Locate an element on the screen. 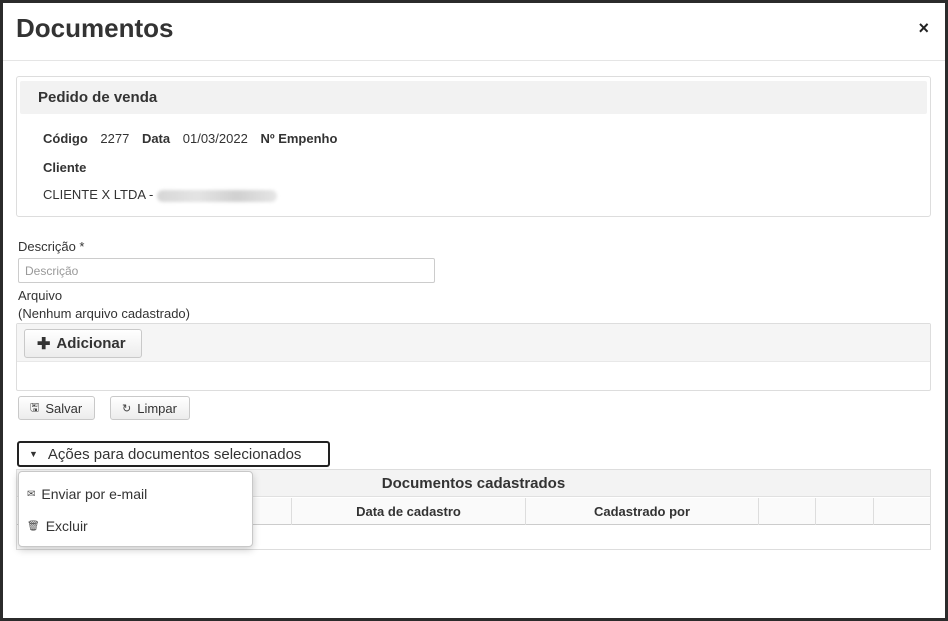 The image size is (948, 621). envelope-icon: ✉ is located at coordinates (31, 494).